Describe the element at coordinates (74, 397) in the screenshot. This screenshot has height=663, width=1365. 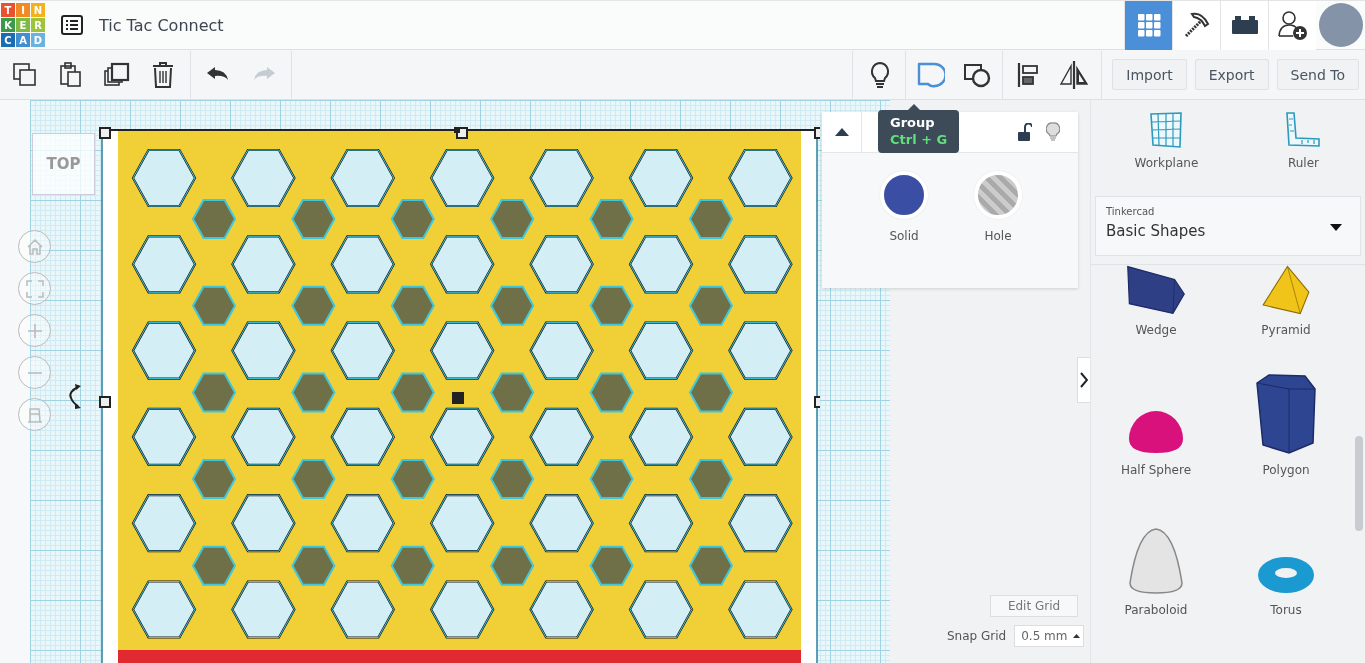
I see `rotate-arrow-icon` at that location.